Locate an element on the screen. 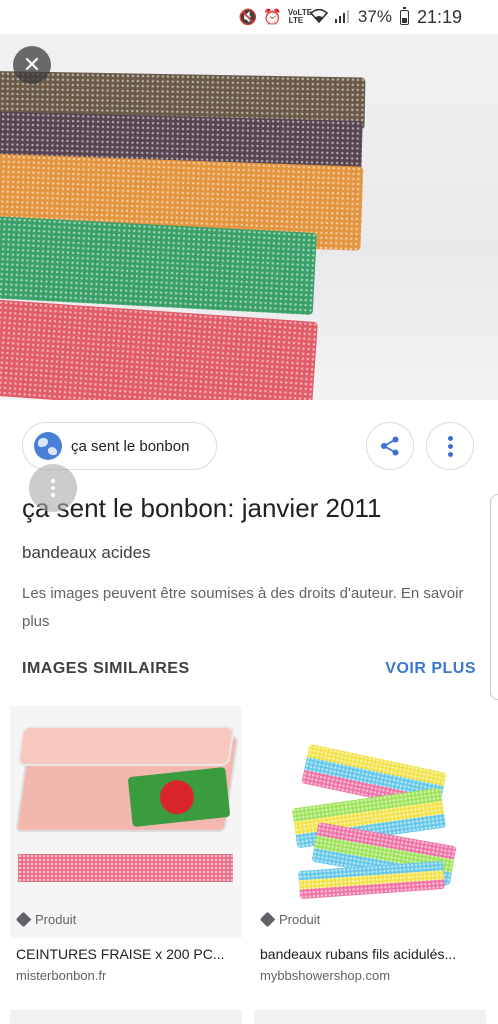 Image resolution: width=498 pixels, height=1024 pixels. share-button is located at coordinates (390, 446).